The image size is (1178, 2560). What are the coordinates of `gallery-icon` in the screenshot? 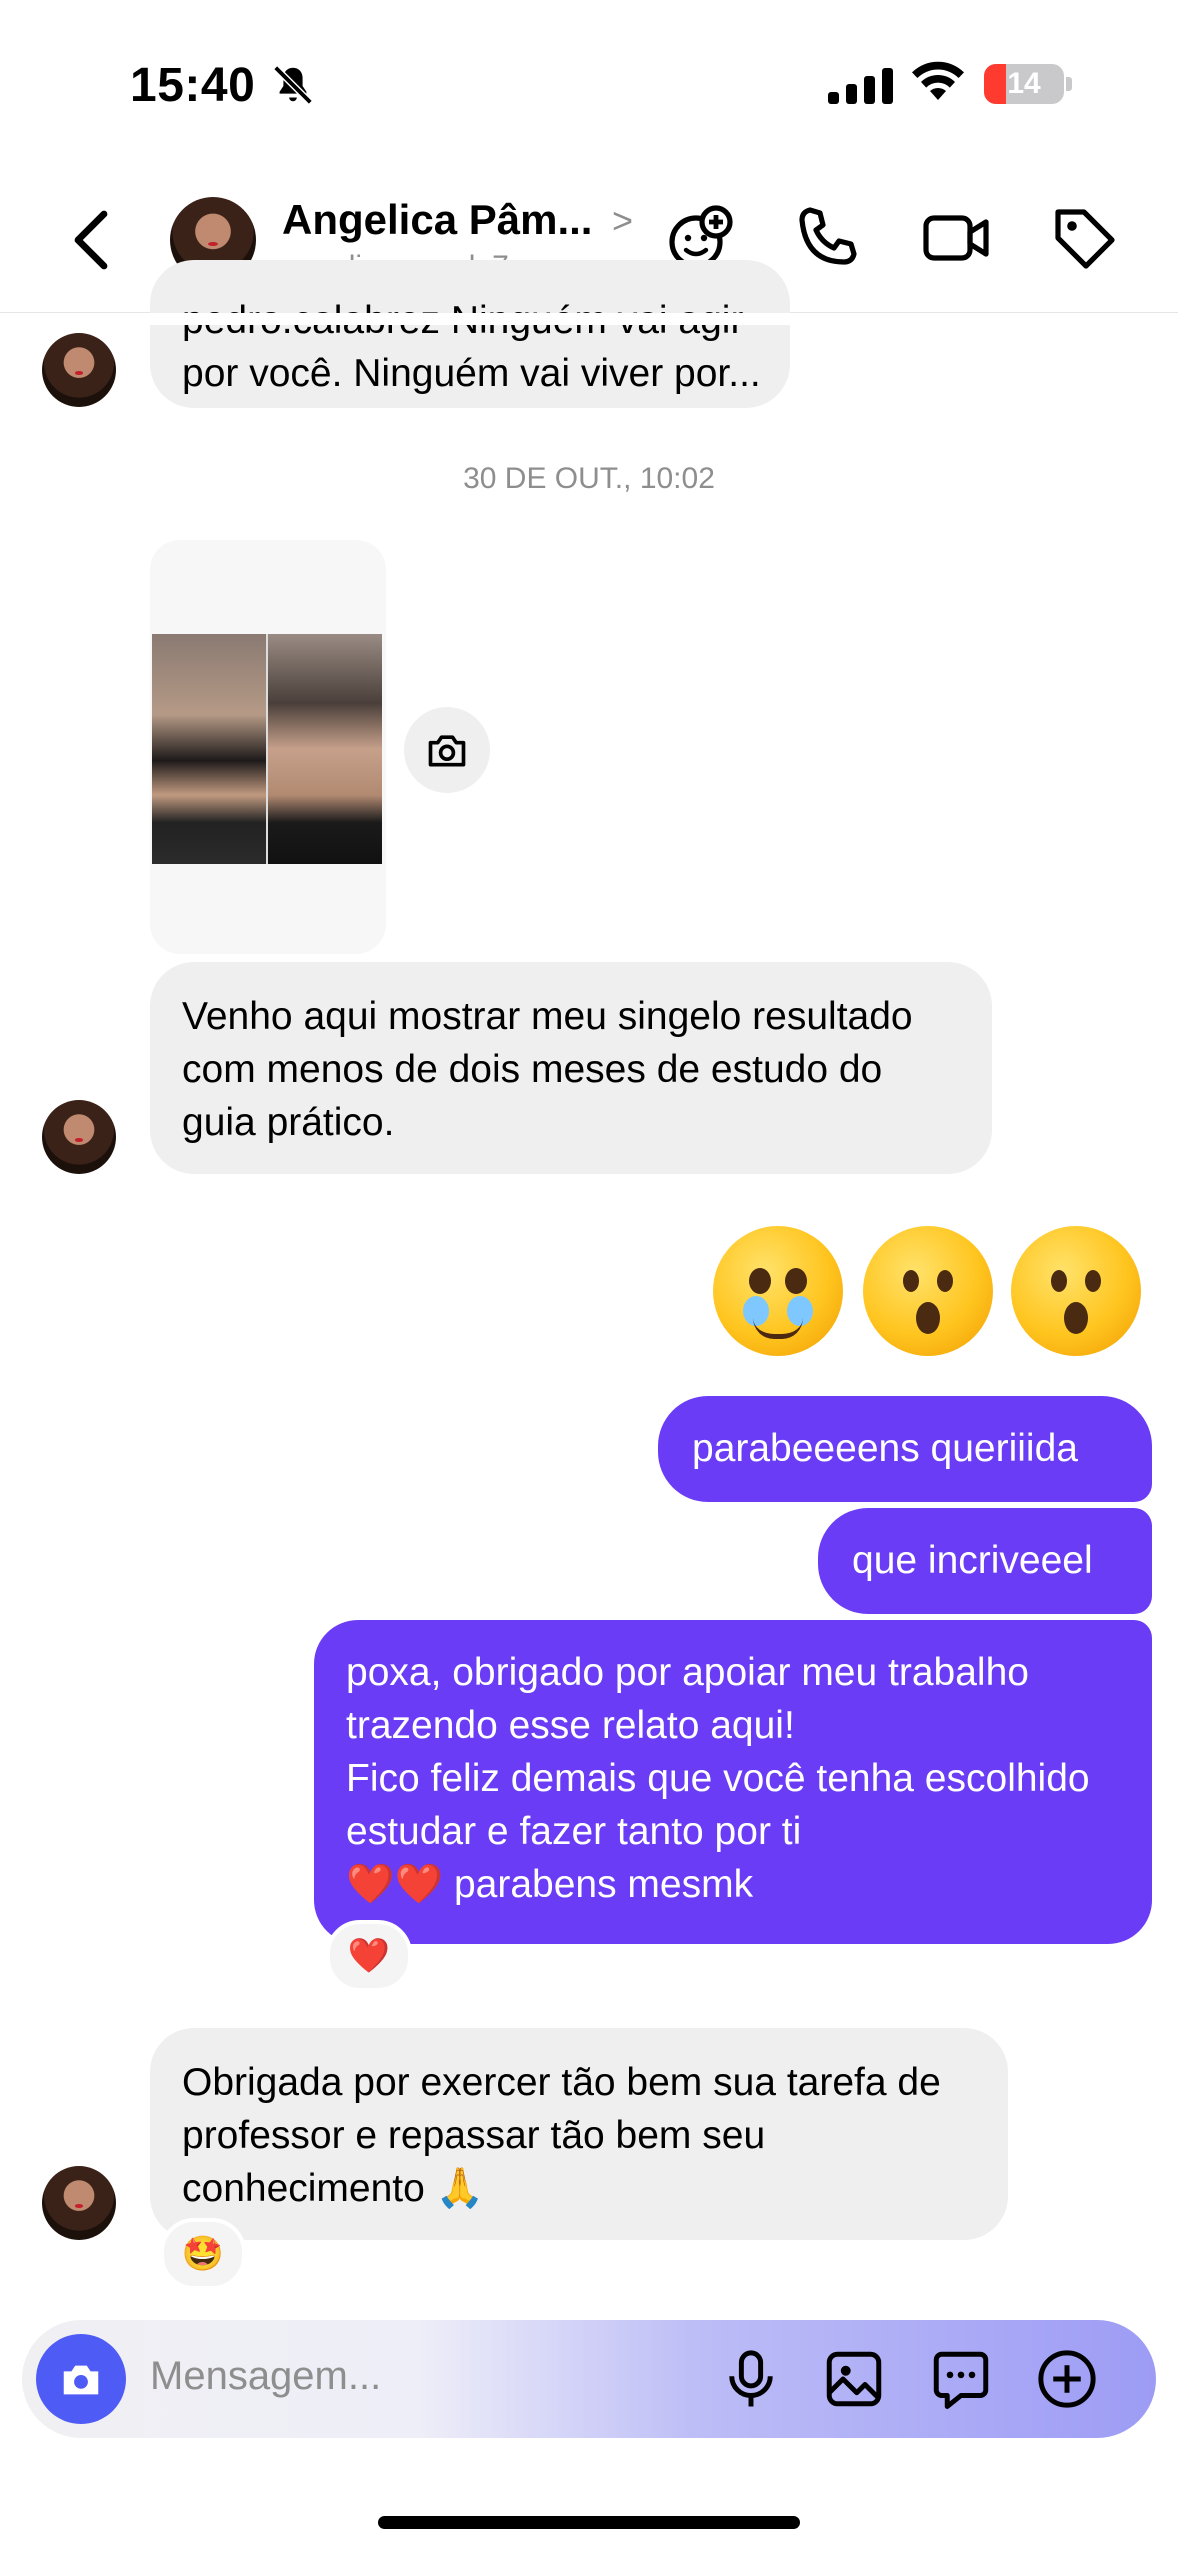 It's located at (854, 2379).